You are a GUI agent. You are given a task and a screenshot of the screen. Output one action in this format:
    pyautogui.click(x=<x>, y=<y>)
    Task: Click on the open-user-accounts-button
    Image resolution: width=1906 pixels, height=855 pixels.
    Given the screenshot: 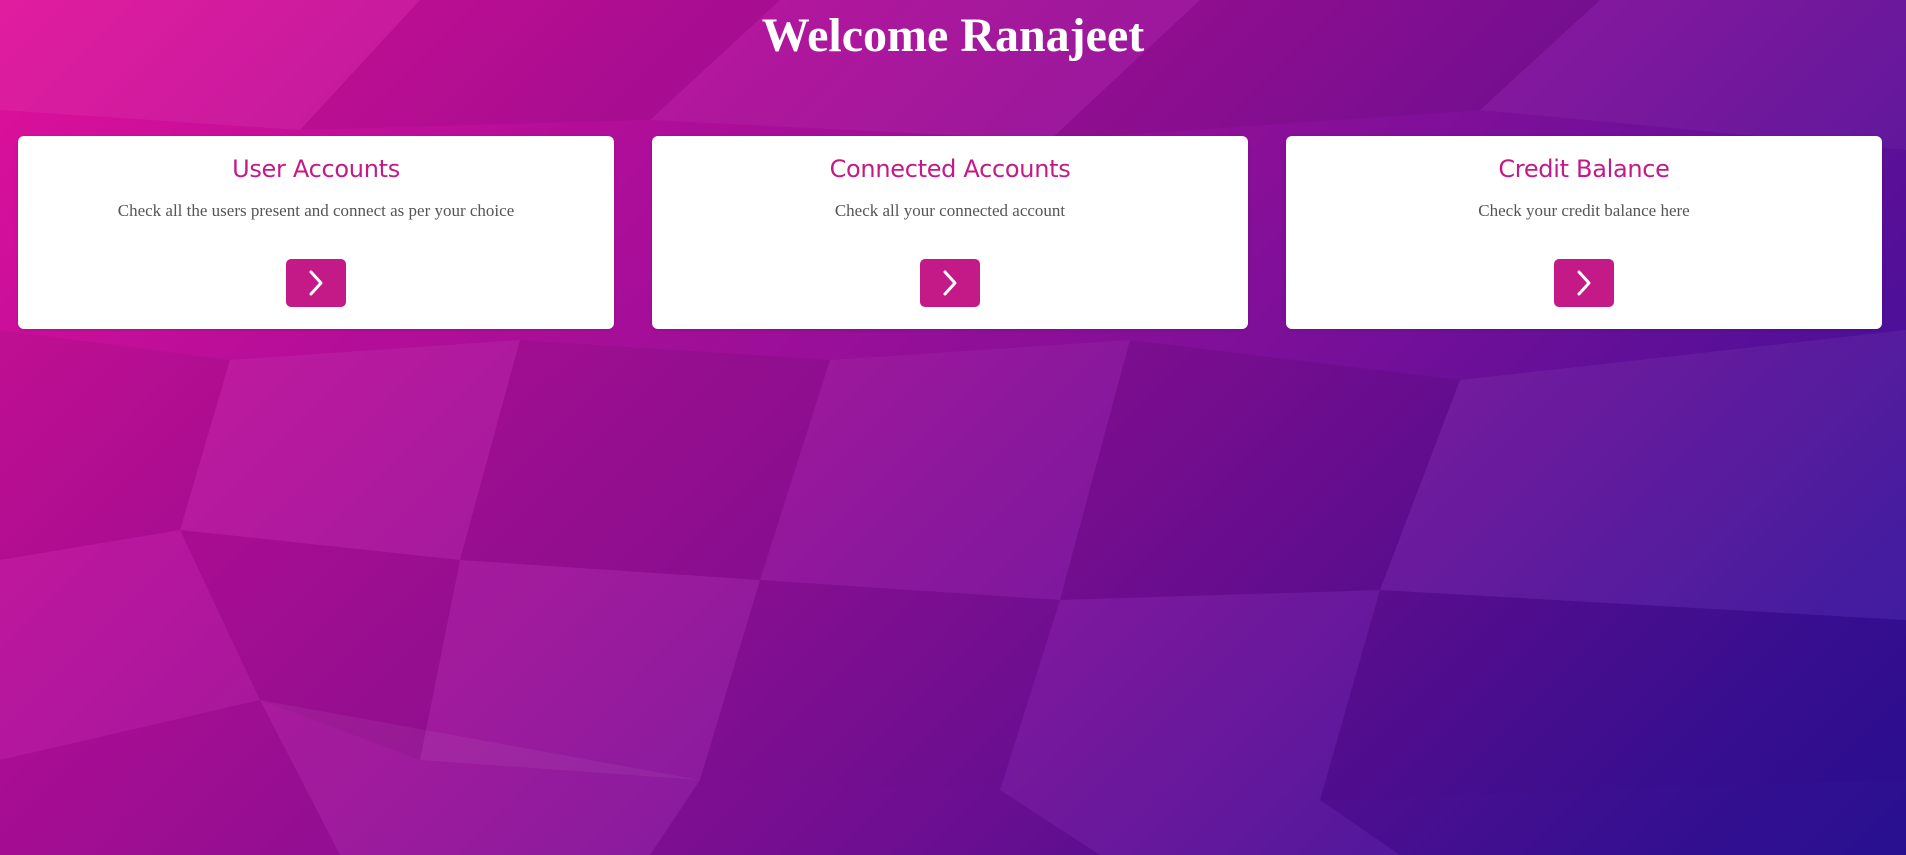 What is the action you would take?
    pyautogui.click(x=316, y=283)
    